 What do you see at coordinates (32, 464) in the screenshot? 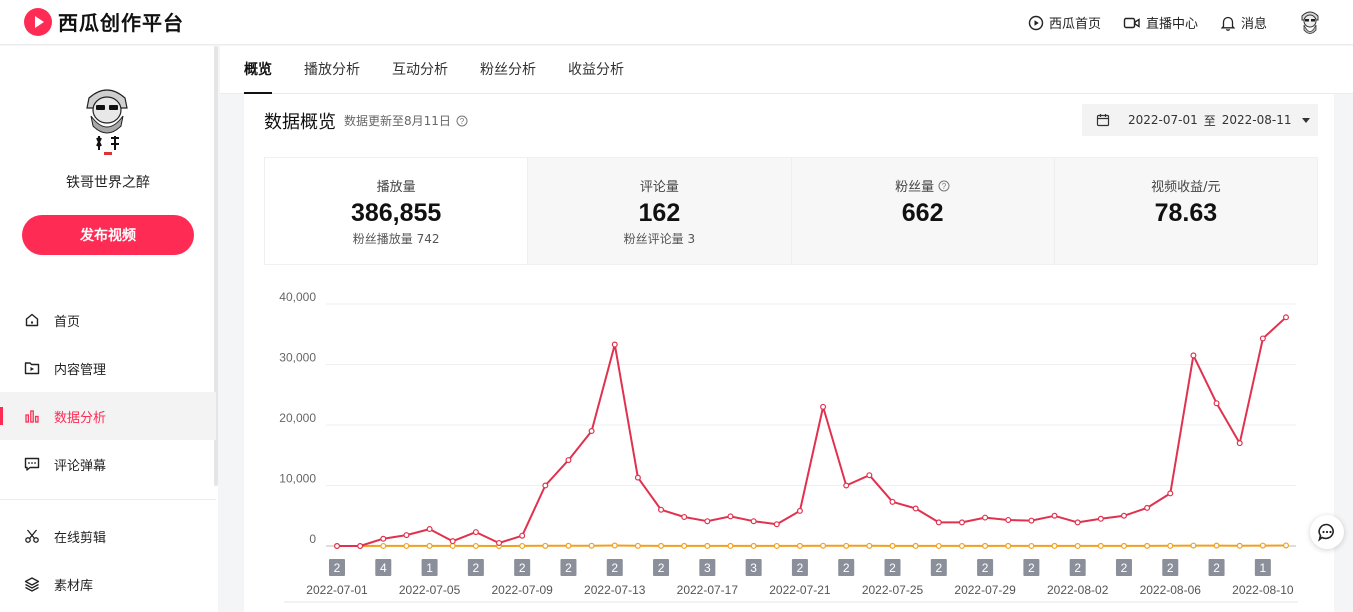
I see `comment-icon` at bounding box center [32, 464].